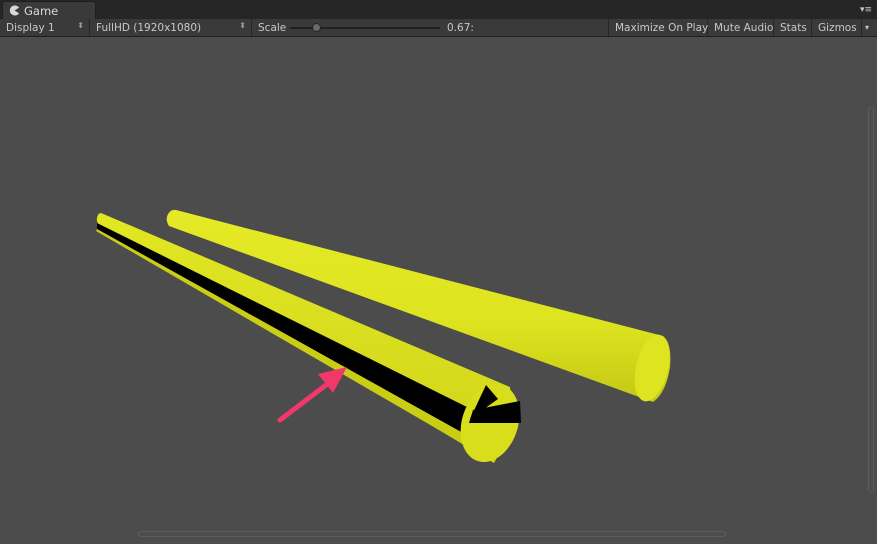  I want to click on scale-value: 0.67:, so click(460, 27).